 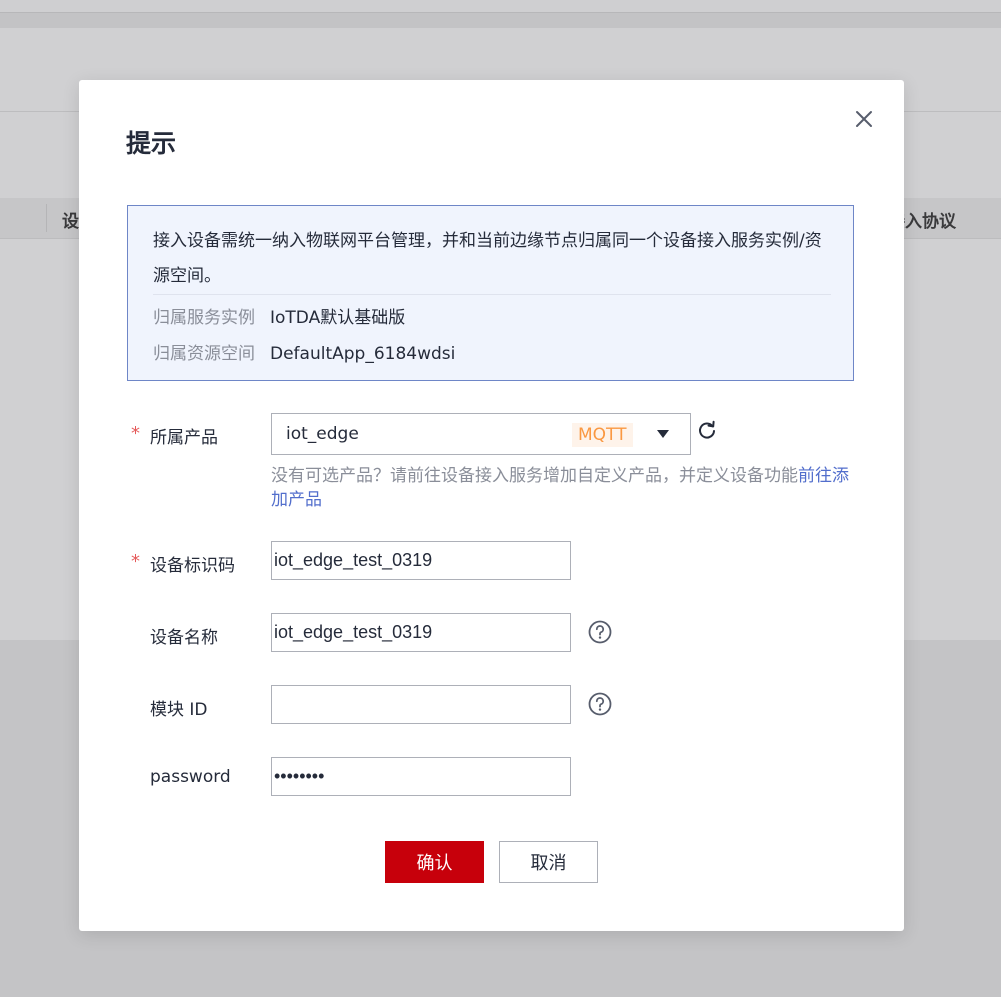 I want to click on resource-space-value: DefaultApp_6184wdsi, so click(x=363, y=354).